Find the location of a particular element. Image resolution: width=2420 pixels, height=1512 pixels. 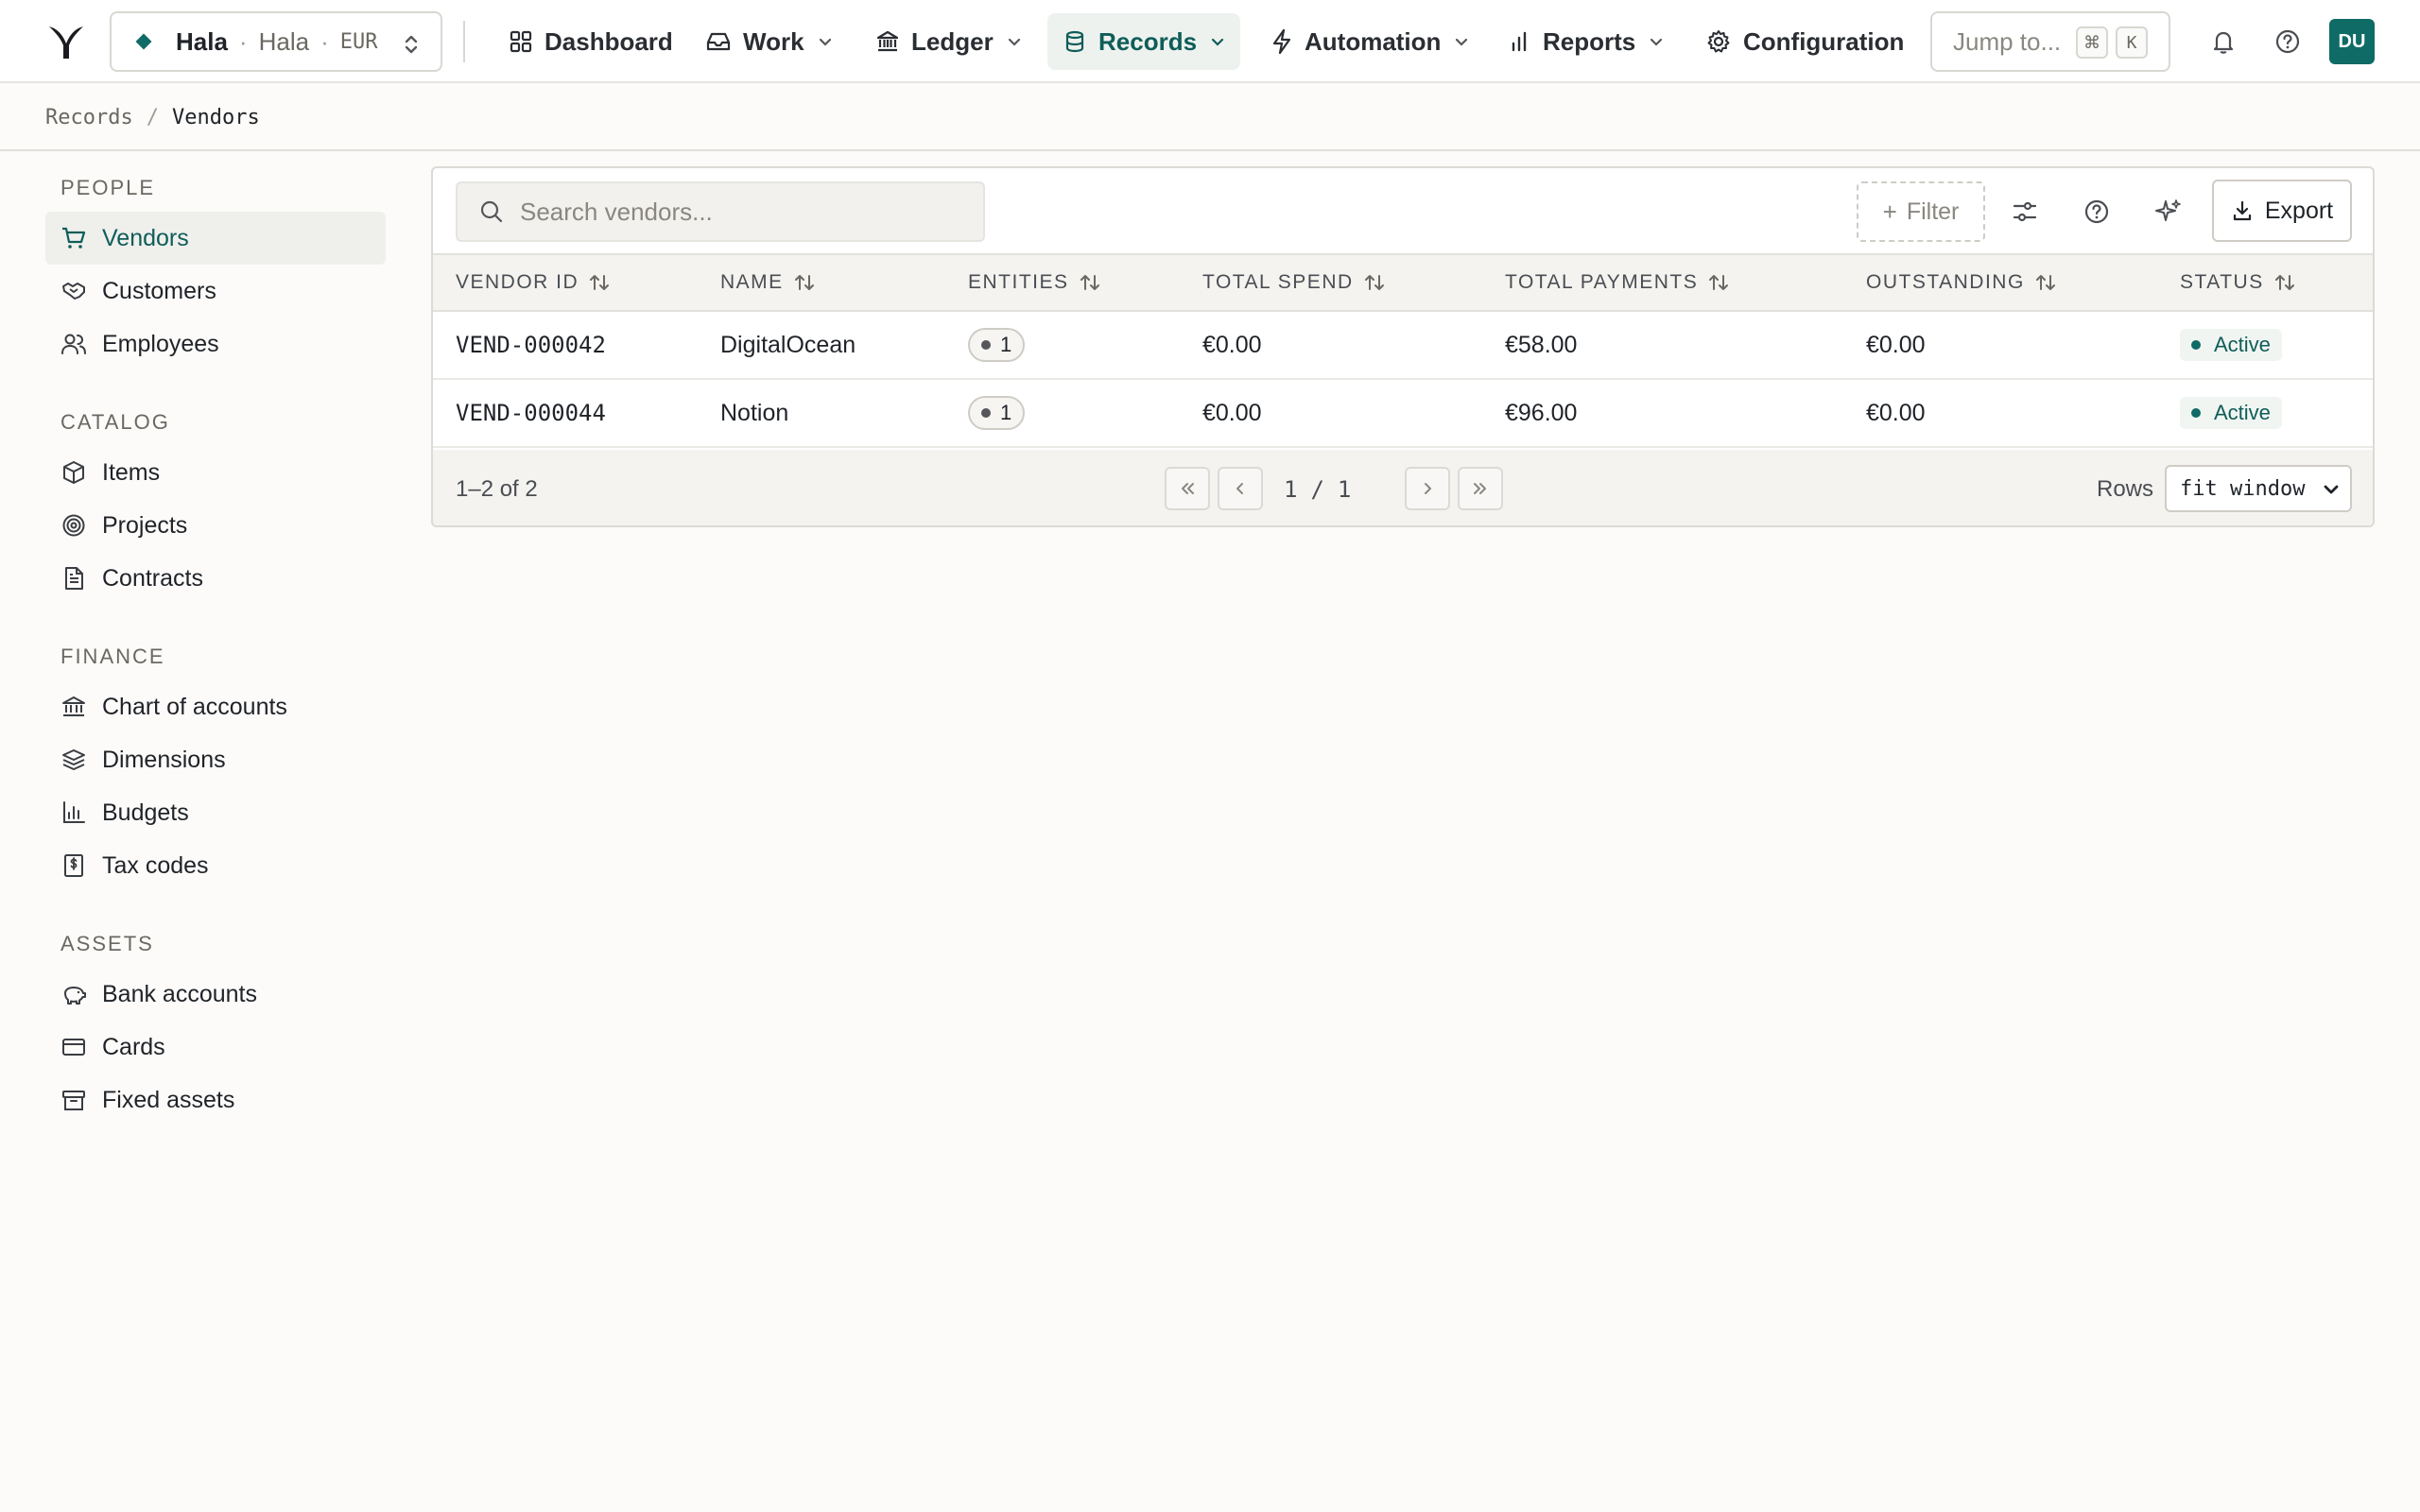

sidebar-item-label: Bank accounts is located at coordinates (179, 993).